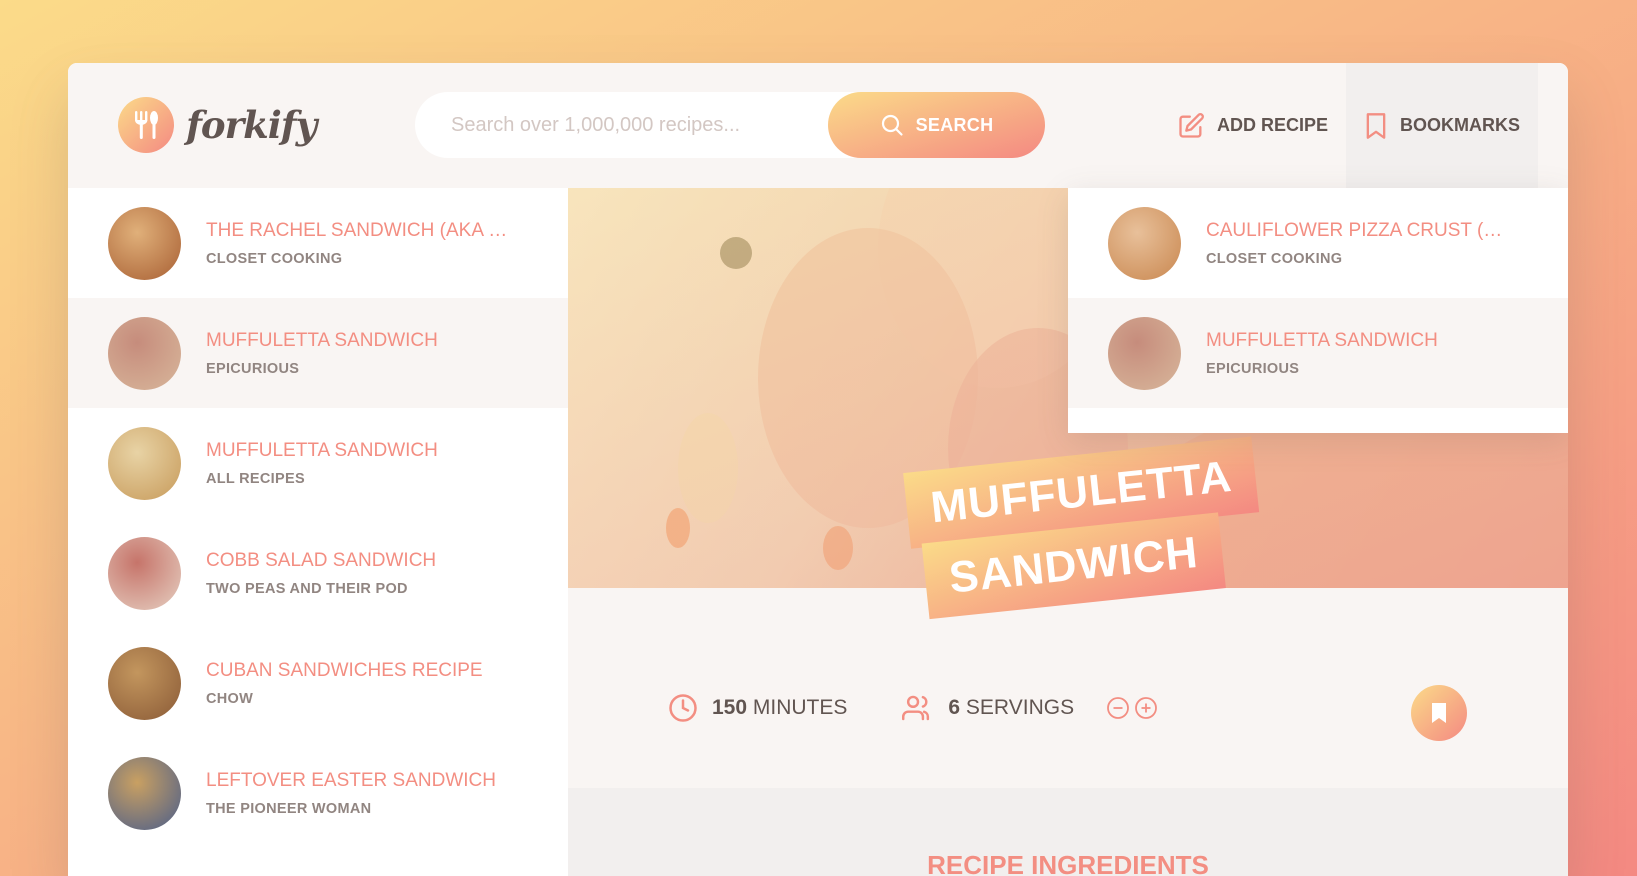 This screenshot has height=876, width=1637. What do you see at coordinates (1274, 258) in the screenshot?
I see `bookmark-publisher: CLOSET COOKING` at bounding box center [1274, 258].